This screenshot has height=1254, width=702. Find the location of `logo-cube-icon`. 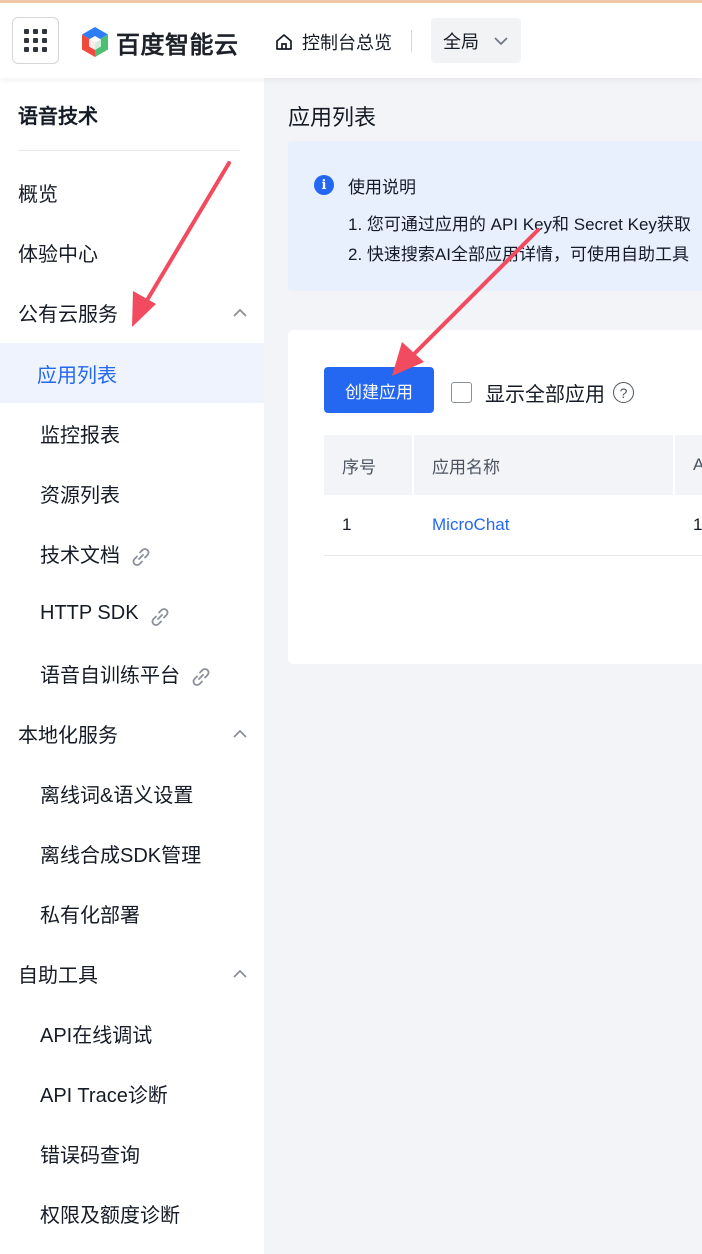

logo-cube-icon is located at coordinates (95, 42).